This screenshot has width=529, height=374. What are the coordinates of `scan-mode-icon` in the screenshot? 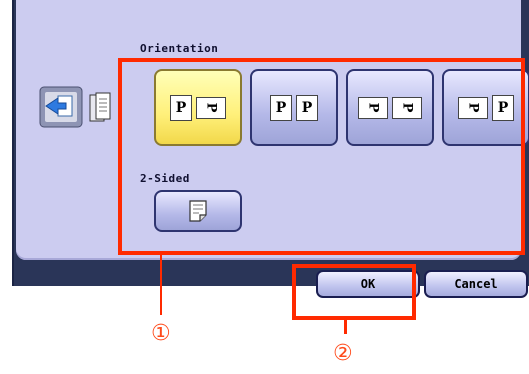 It's located at (75, 107).